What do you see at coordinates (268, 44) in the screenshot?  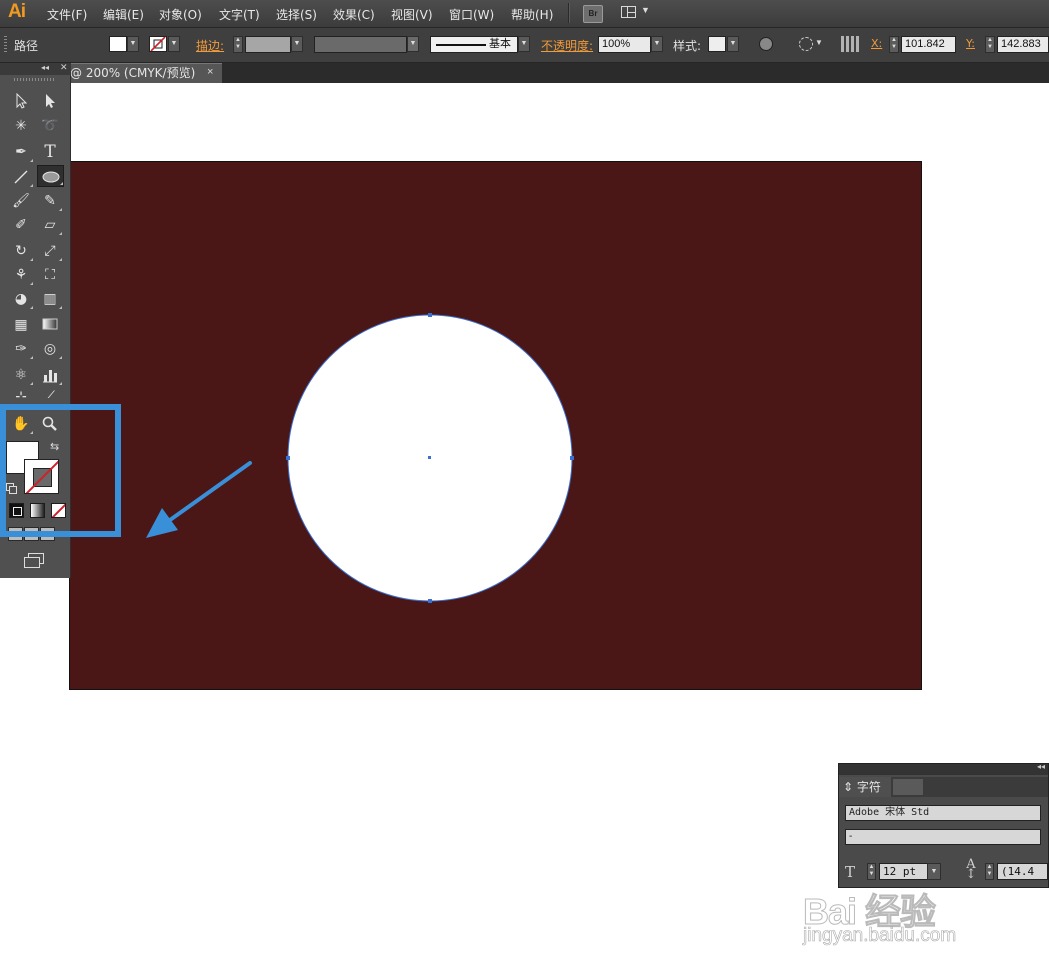 I see `stroke-weight-field` at bounding box center [268, 44].